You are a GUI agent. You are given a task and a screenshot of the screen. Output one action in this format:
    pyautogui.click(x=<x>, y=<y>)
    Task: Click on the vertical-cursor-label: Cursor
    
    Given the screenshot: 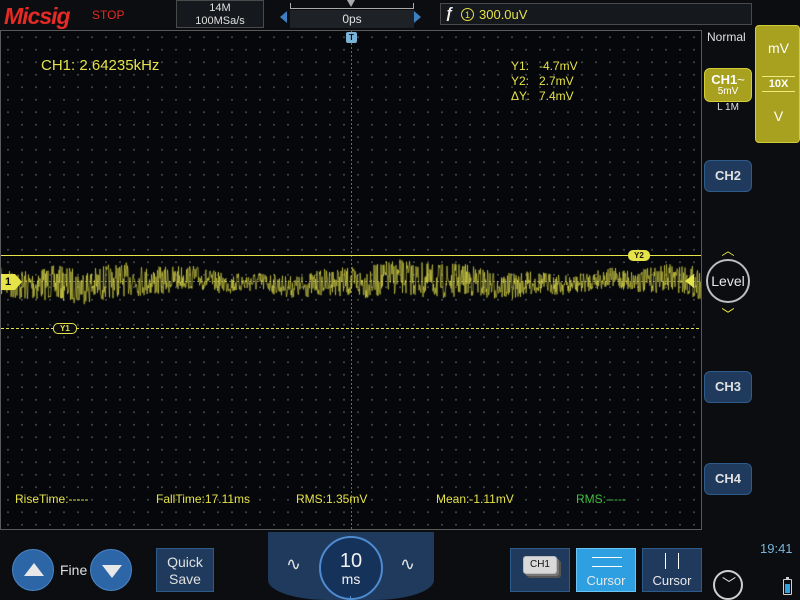 What is the action you would take?
    pyautogui.click(x=672, y=580)
    